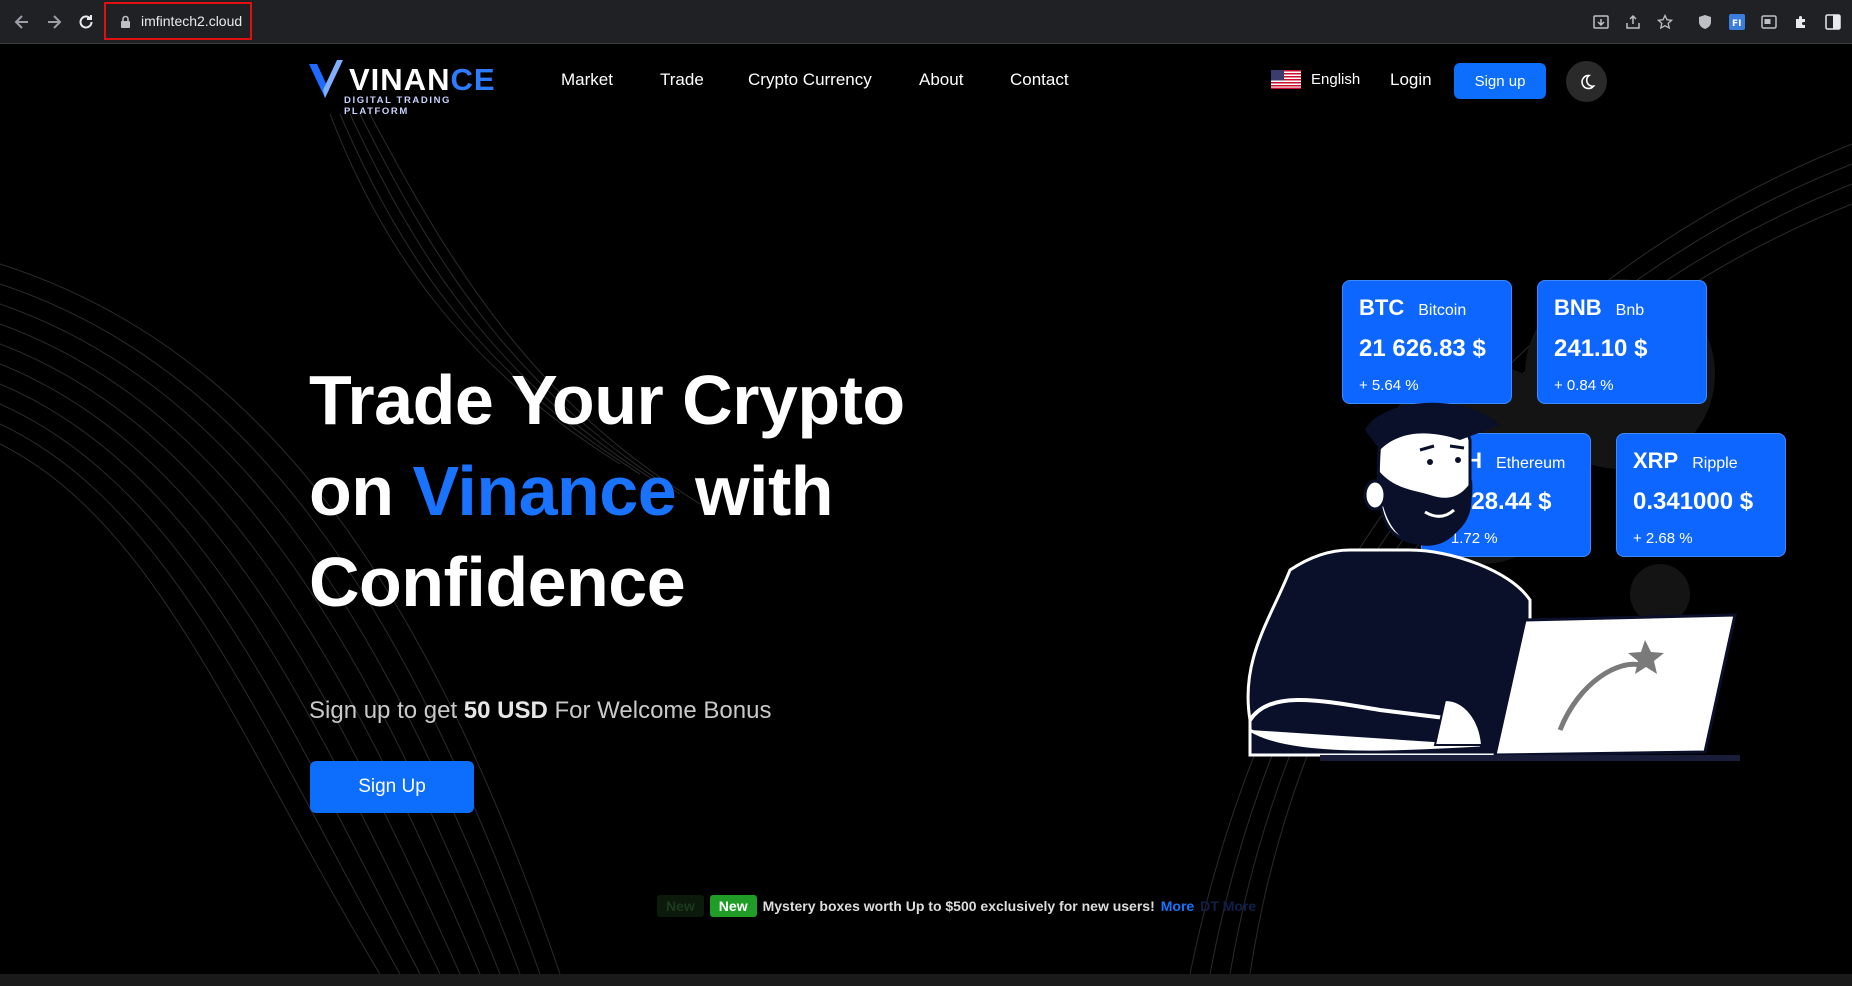 The height and width of the screenshot is (986, 1852). I want to click on crypto-card-bnb: BNB Bnb 241.10 $ + 0.84 %, so click(1622, 342).